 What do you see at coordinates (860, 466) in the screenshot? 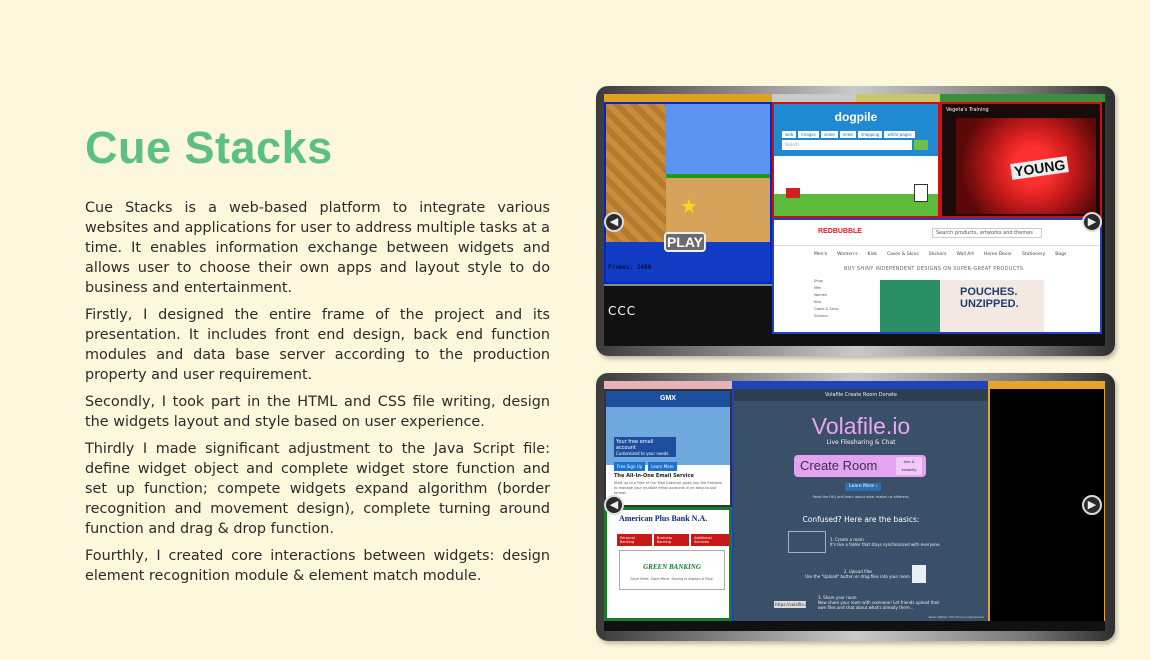
I see `create-room-button: Create Room free & instantly` at bounding box center [860, 466].